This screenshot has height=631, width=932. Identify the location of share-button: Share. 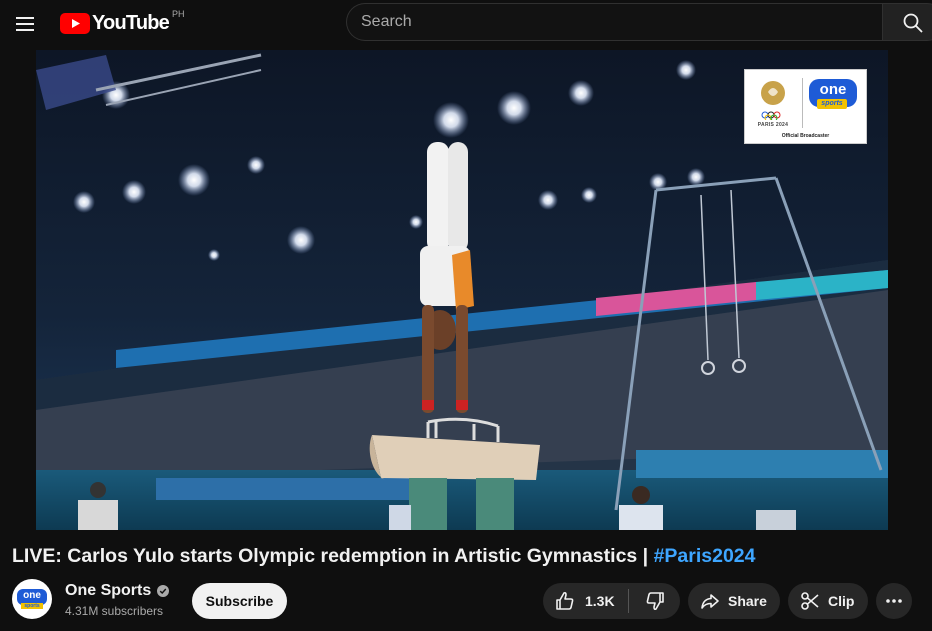
(734, 601).